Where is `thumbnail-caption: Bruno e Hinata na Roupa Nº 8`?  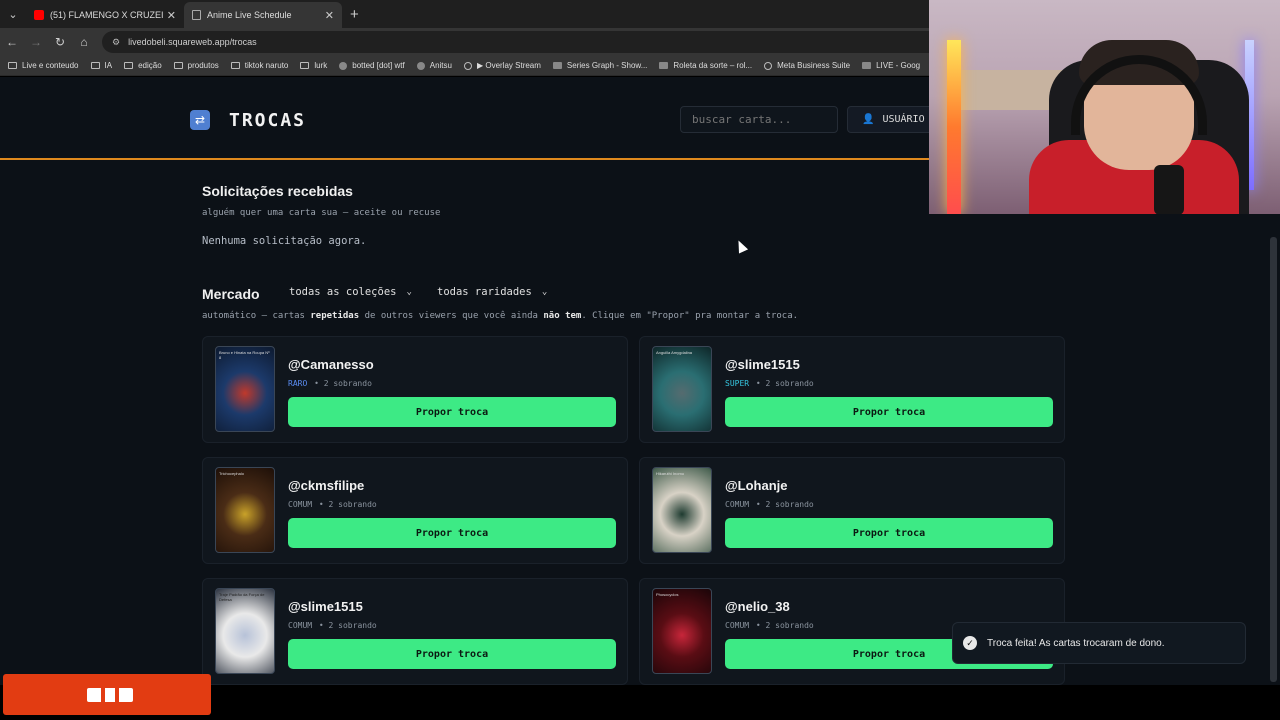
thumbnail-caption: Bruno e Hinata na Roupa Nº 8 is located at coordinates (244, 355).